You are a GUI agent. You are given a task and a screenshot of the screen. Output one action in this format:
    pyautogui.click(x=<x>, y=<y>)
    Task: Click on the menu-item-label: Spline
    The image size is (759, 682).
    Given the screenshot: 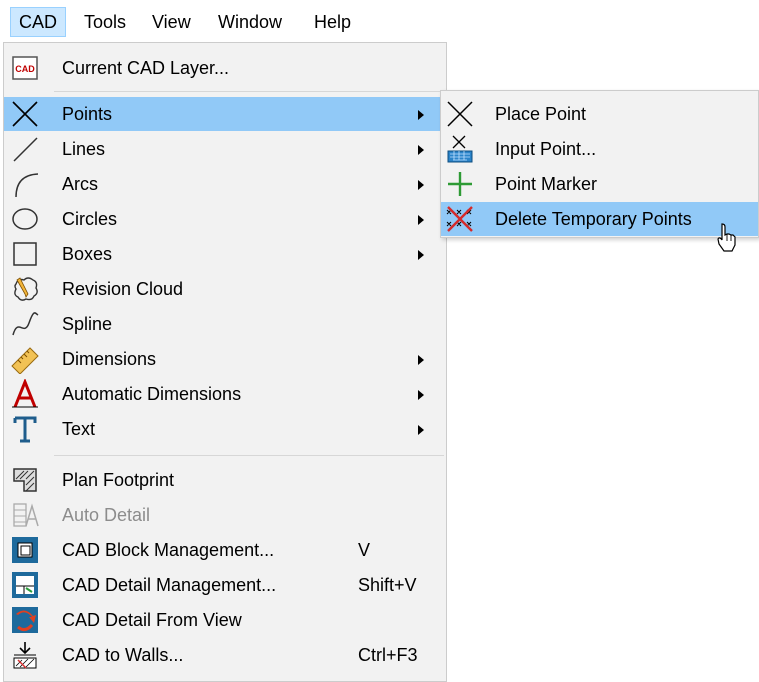 What is the action you would take?
    pyautogui.click(x=87, y=324)
    